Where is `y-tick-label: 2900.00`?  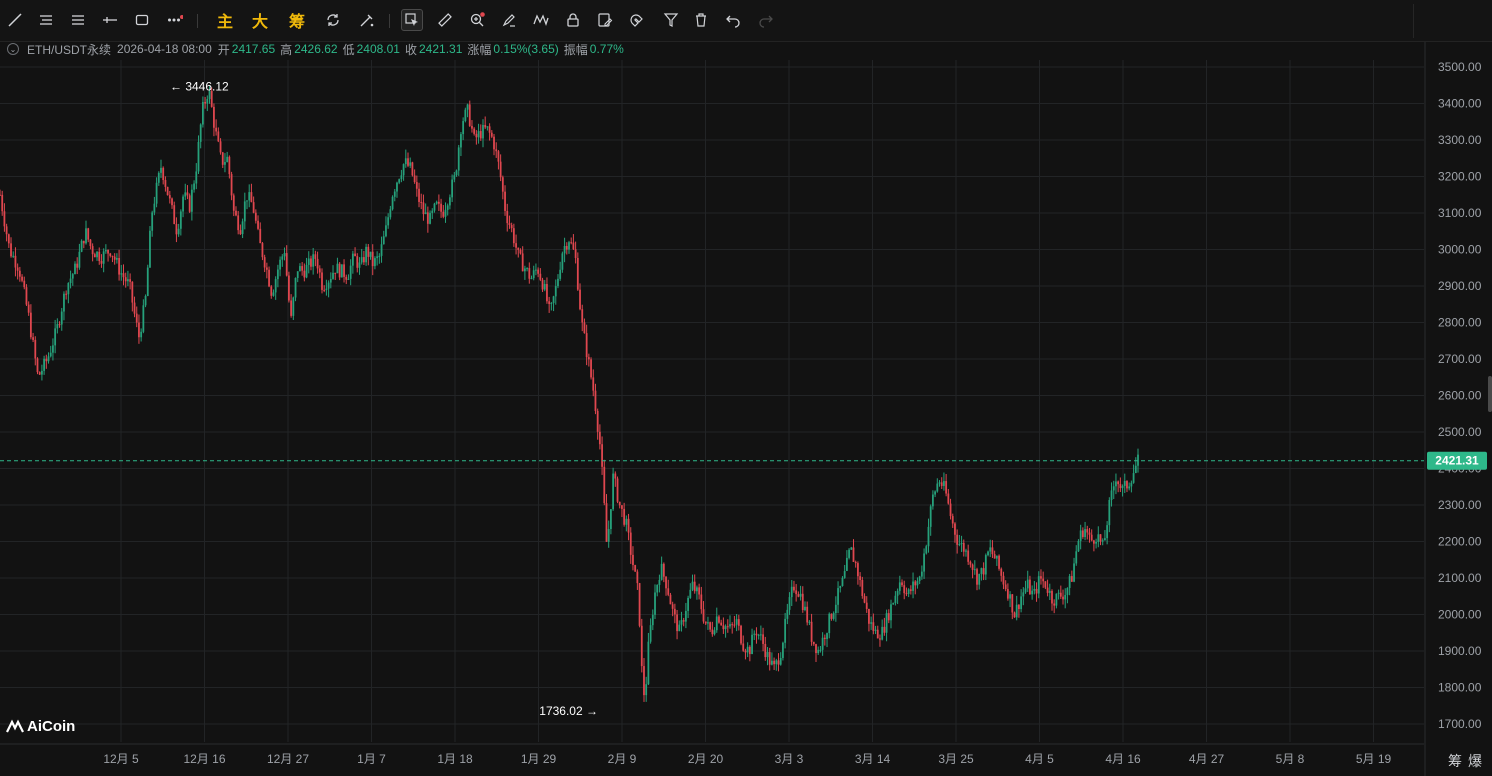 y-tick-label: 2900.00 is located at coordinates (1460, 286).